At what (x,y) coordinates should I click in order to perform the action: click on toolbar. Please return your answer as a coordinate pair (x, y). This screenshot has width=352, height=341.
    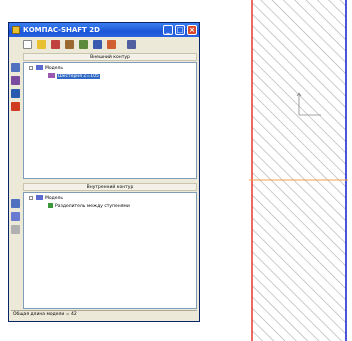
    Looking at the image, I should click on (104, 45).